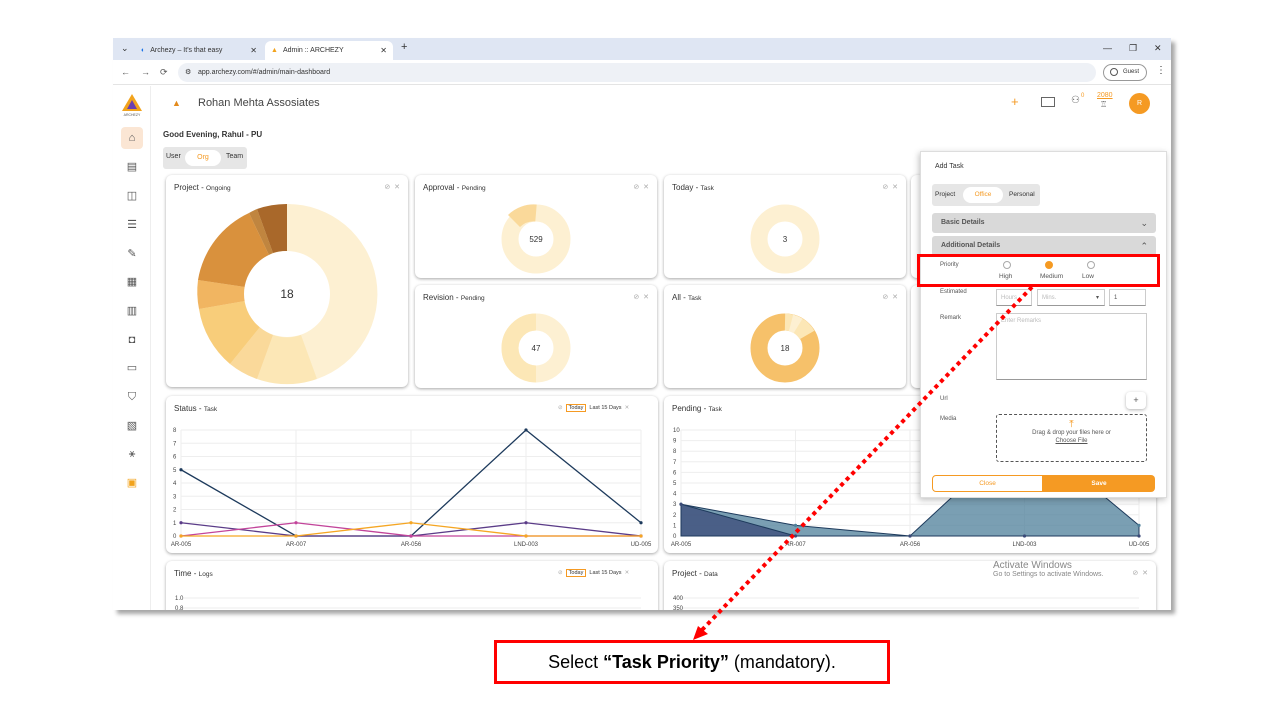 Image resolution: width=1280 pixels, height=720 pixels. What do you see at coordinates (132, 454) in the screenshot?
I see `network-icon: ⚹` at bounding box center [132, 454].